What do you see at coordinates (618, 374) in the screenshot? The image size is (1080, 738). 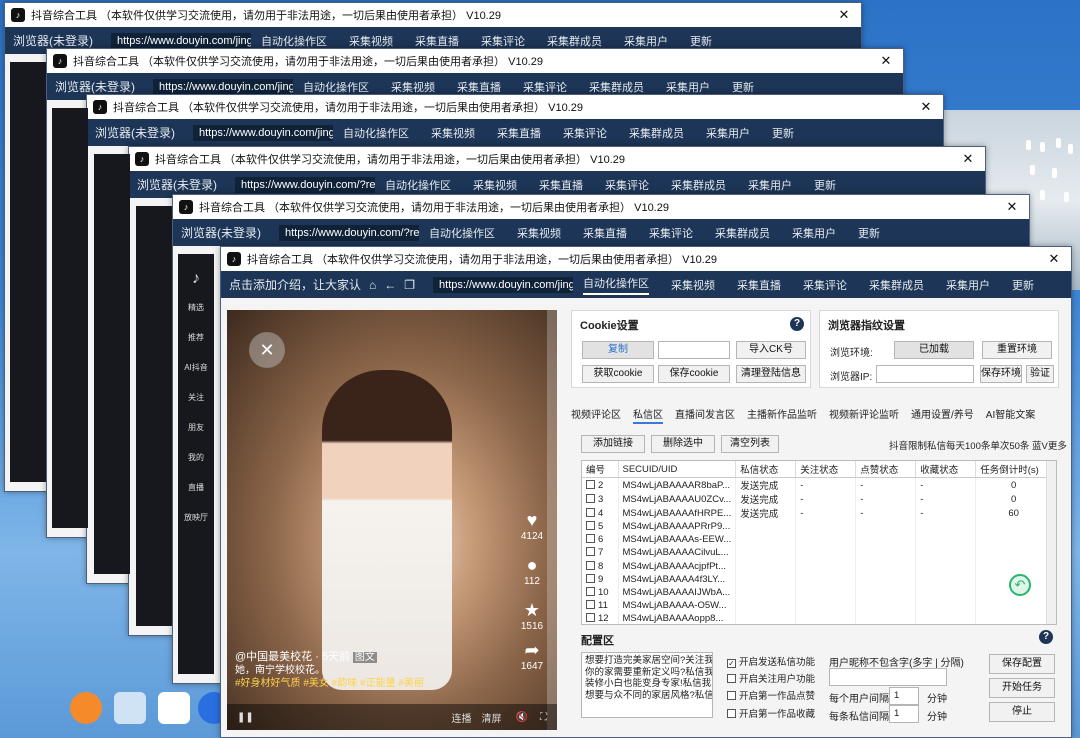 I see `get-cookie-button: 获取cookie` at bounding box center [618, 374].